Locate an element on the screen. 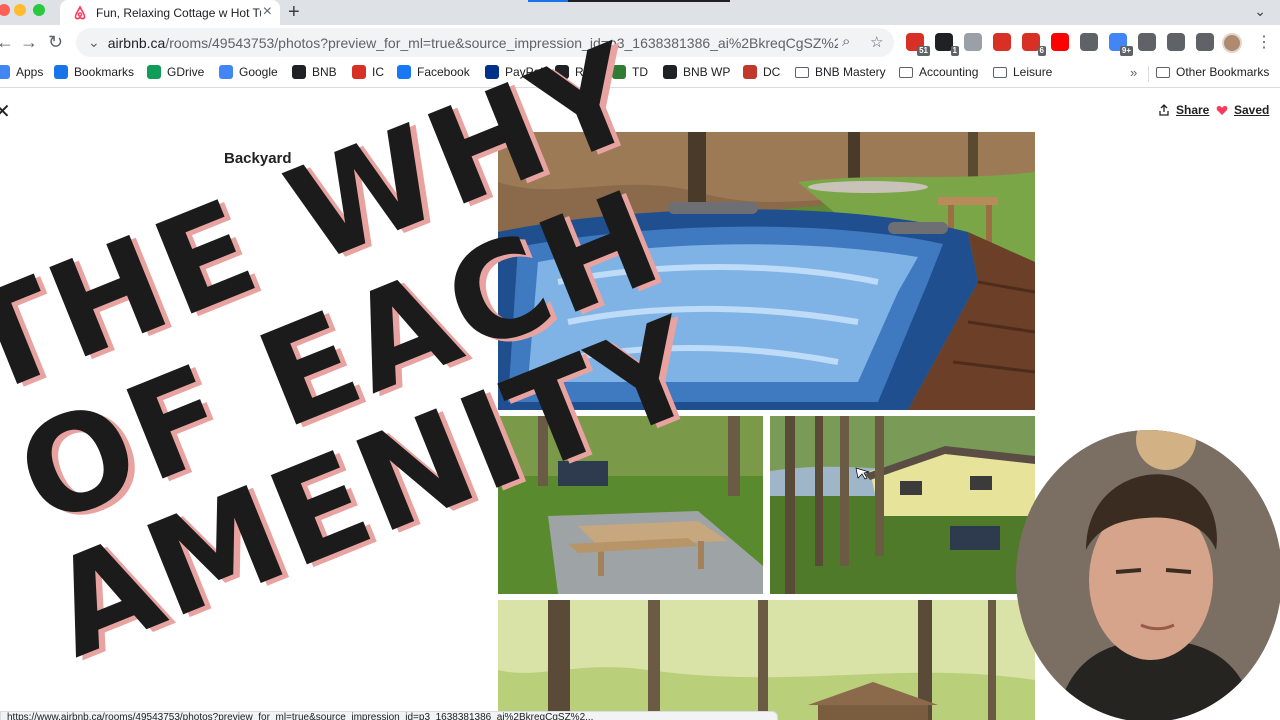 Image resolution: width=1280 pixels, height=720 pixels. other-bookmarks-label: Other Bookmarks is located at coordinates (1223, 72).